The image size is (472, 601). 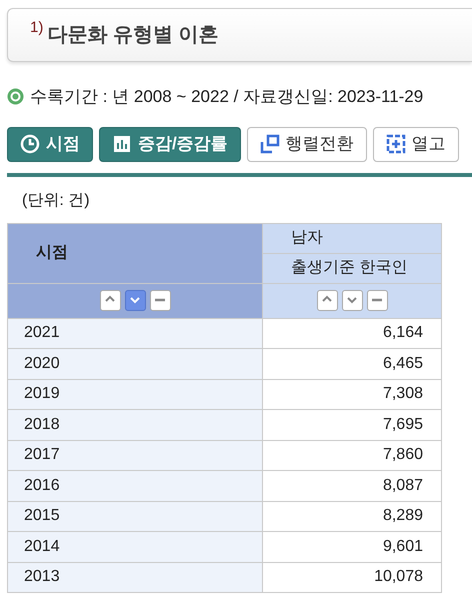 What do you see at coordinates (30, 144) in the screenshot?
I see `clock-icon` at bounding box center [30, 144].